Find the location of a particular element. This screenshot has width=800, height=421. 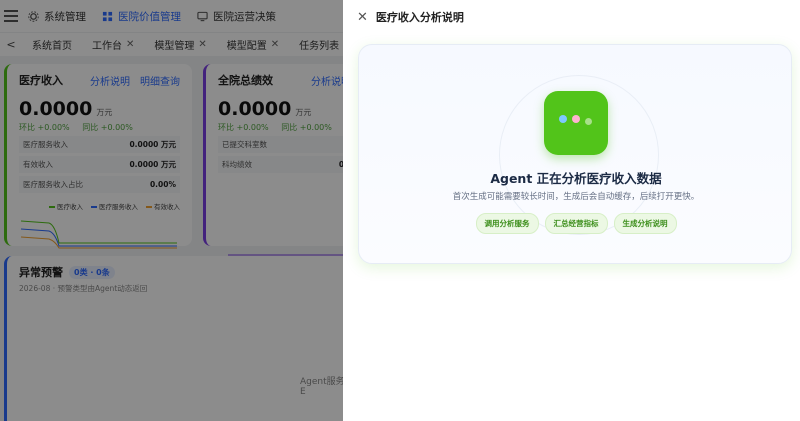

agent-app-icon is located at coordinates (576, 123).